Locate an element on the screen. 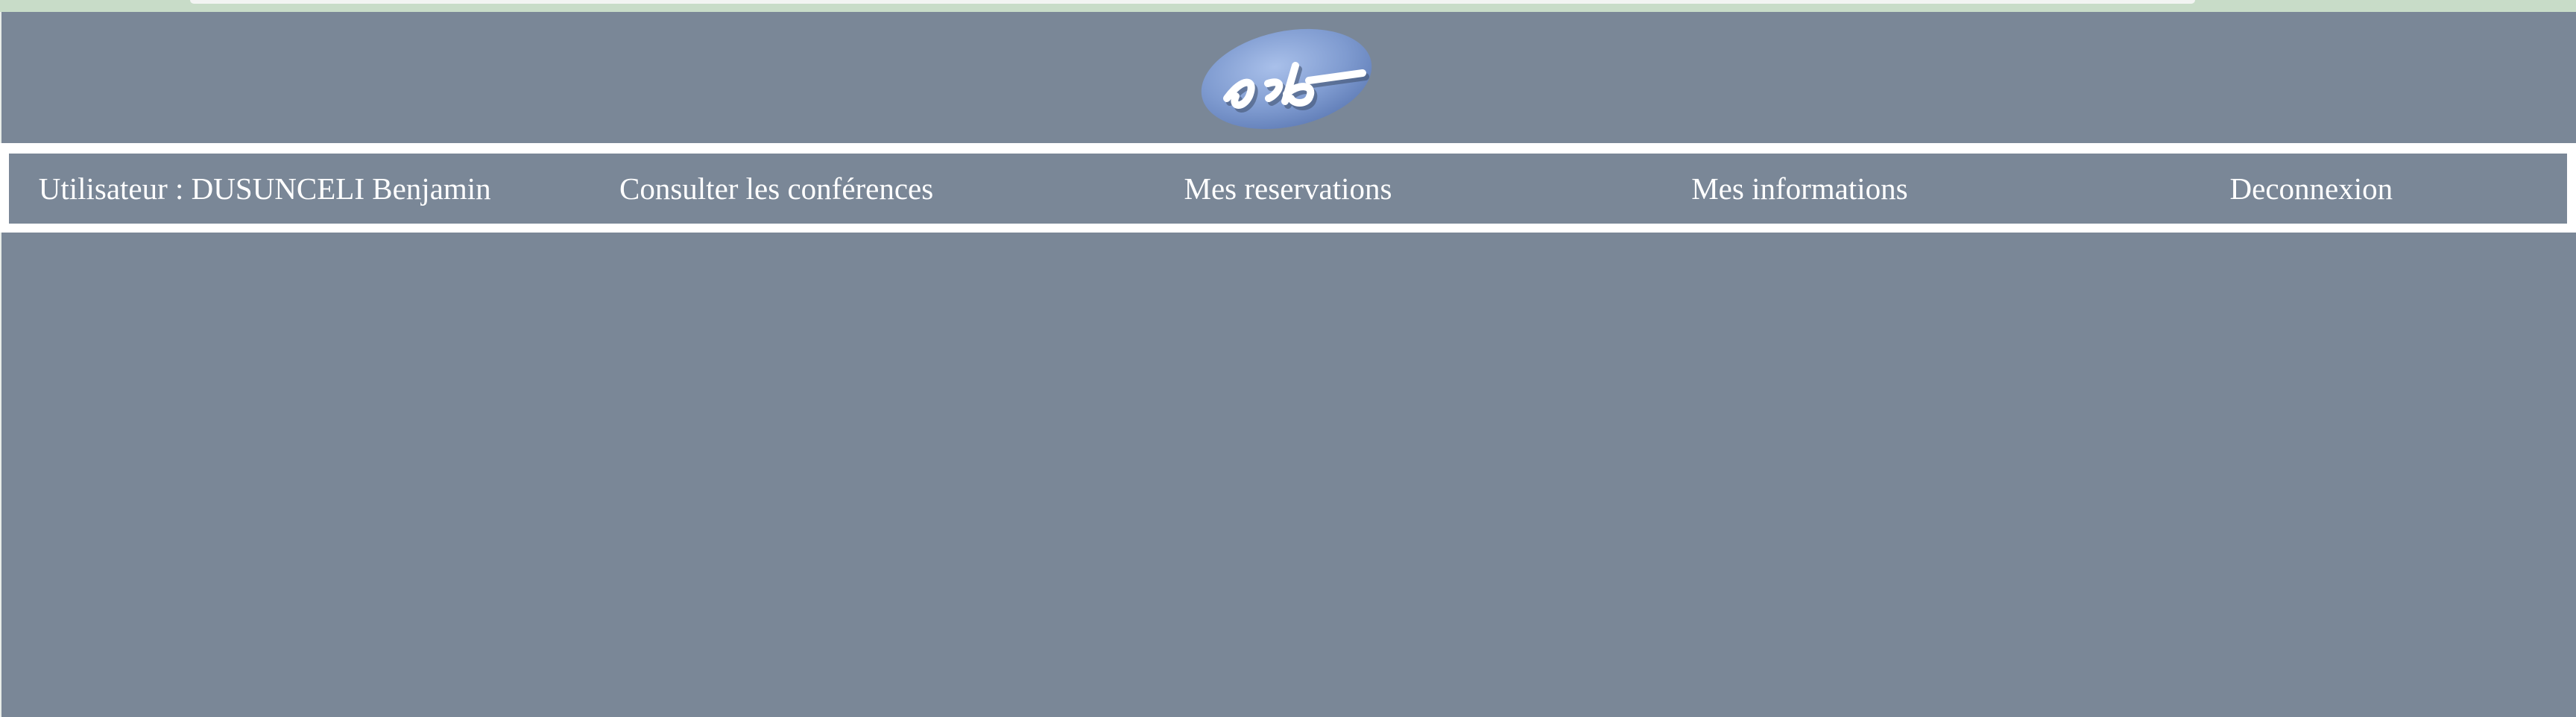 This screenshot has width=2576, height=717. browser-top-strip is located at coordinates (1288, 6).